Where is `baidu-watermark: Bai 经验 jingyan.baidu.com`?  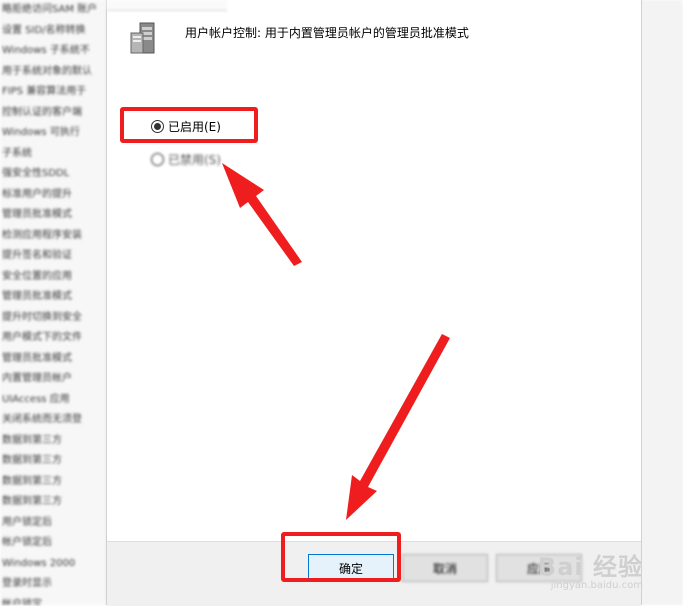
baidu-watermark: Bai 经验 jingyan.baidu.com is located at coordinates (590, 569).